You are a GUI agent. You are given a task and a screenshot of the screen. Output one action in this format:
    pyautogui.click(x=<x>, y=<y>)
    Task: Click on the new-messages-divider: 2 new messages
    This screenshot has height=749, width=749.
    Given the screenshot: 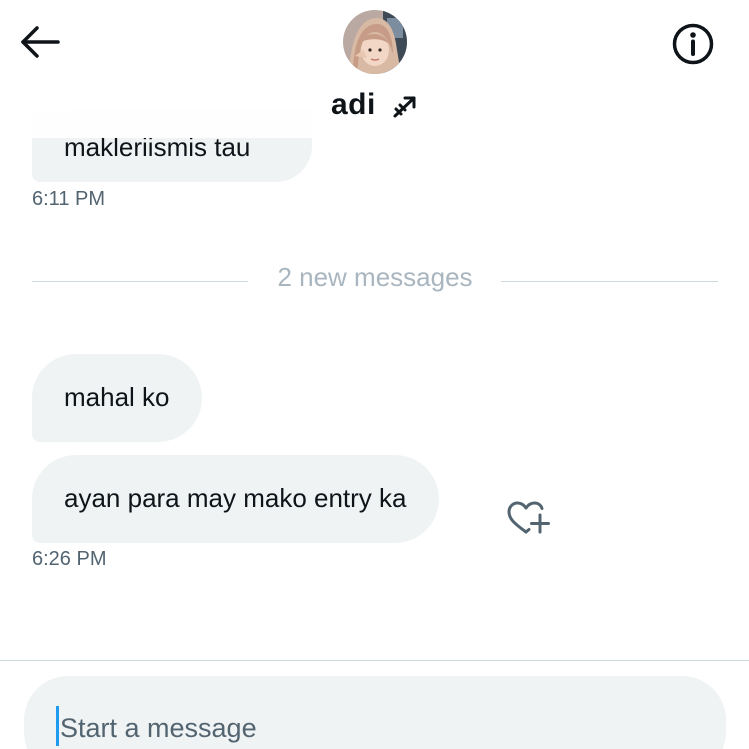 What is the action you would take?
    pyautogui.click(x=375, y=277)
    